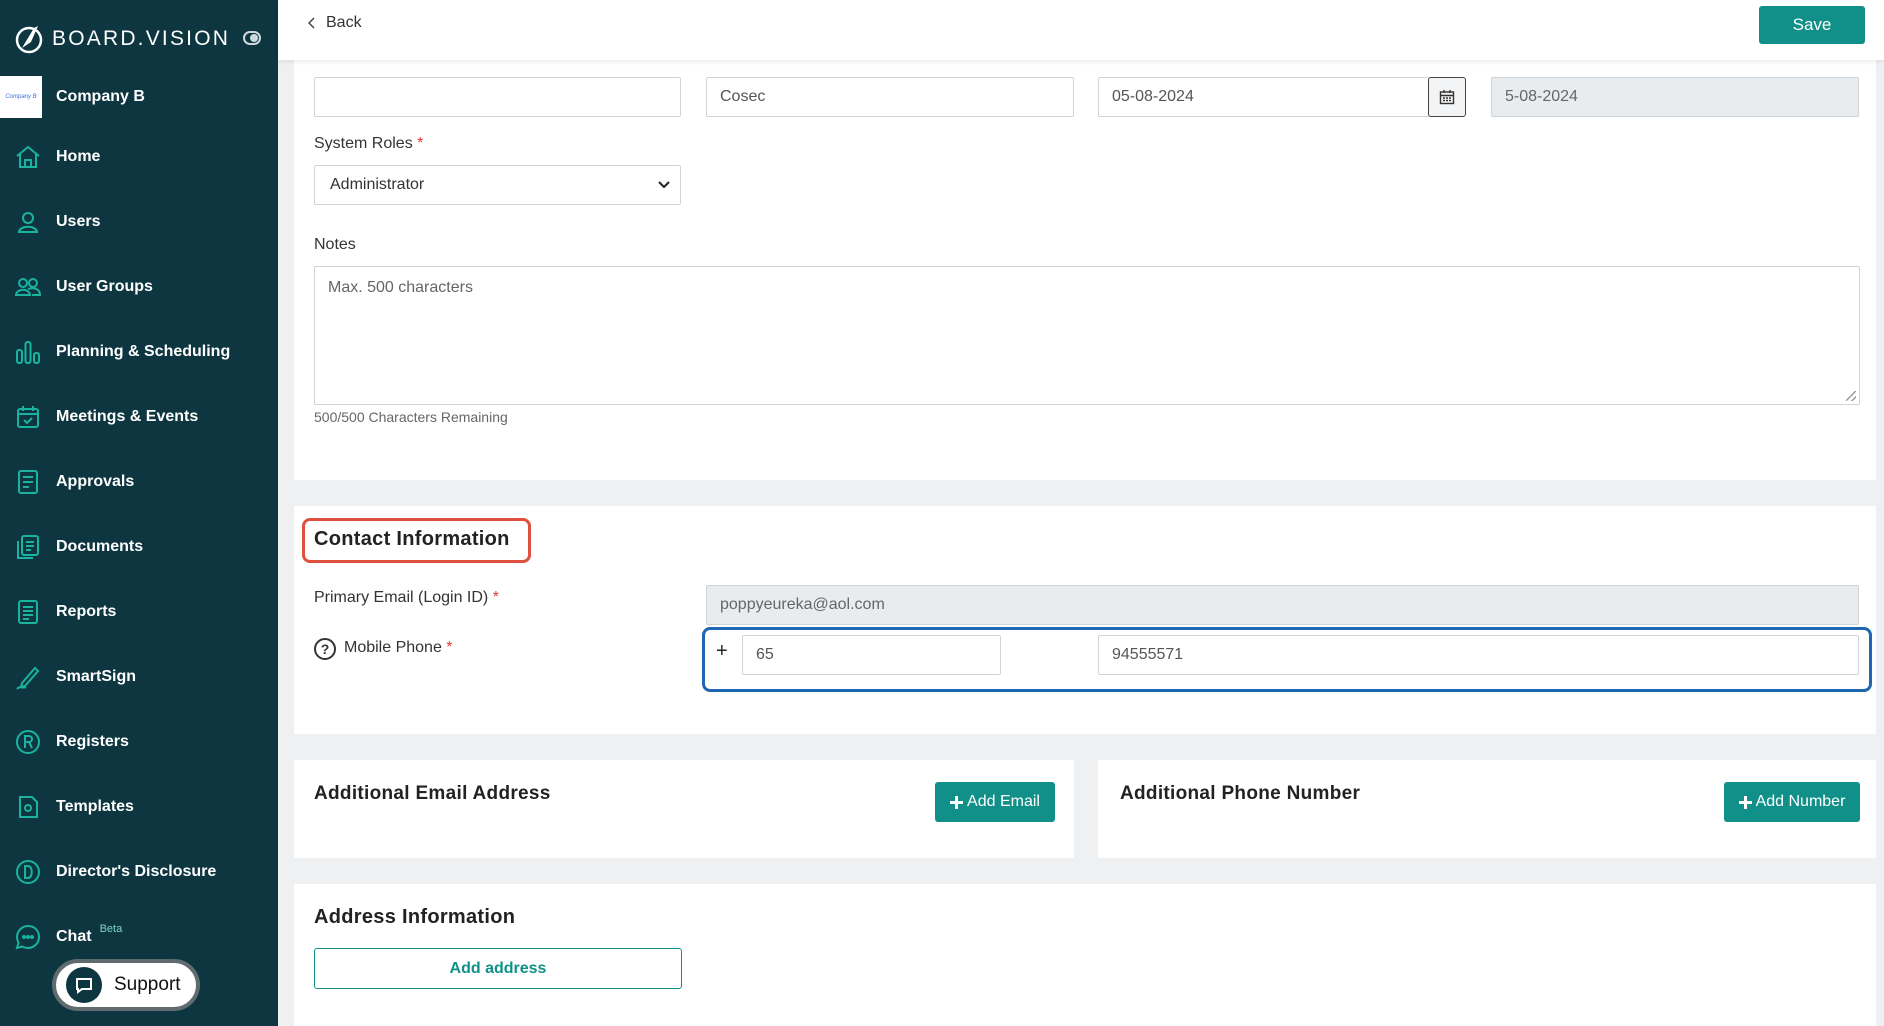  Describe the element at coordinates (74, 936) in the screenshot. I see `sidebar-item-label: Chat` at that location.